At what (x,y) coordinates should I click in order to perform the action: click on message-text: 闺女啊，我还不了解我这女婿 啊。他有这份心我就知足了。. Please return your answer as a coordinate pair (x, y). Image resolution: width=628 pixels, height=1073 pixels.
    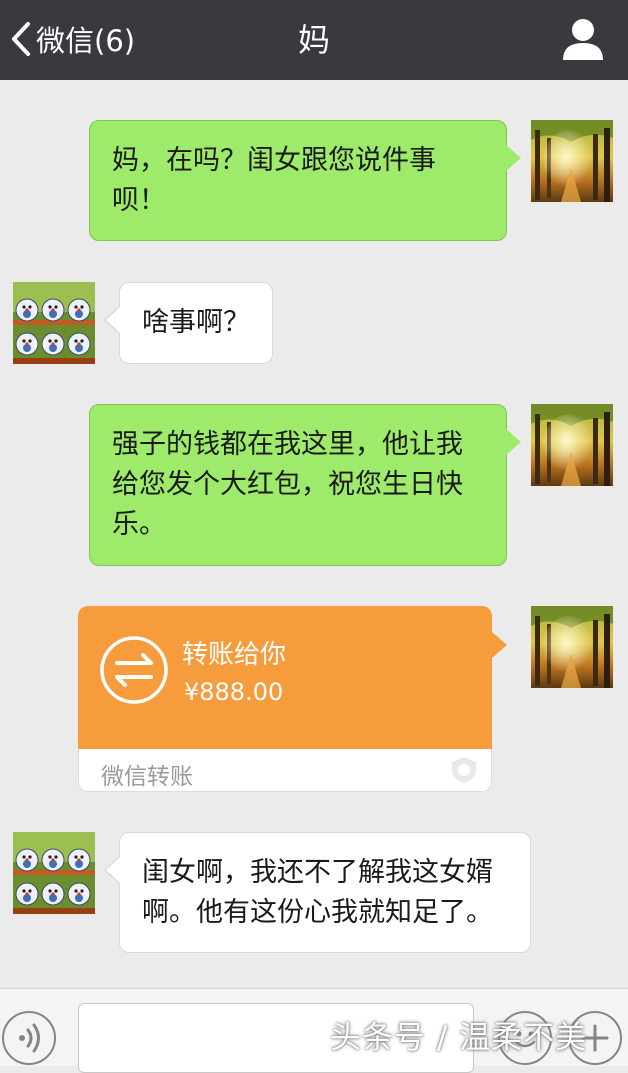
    Looking at the image, I should click on (317, 892).